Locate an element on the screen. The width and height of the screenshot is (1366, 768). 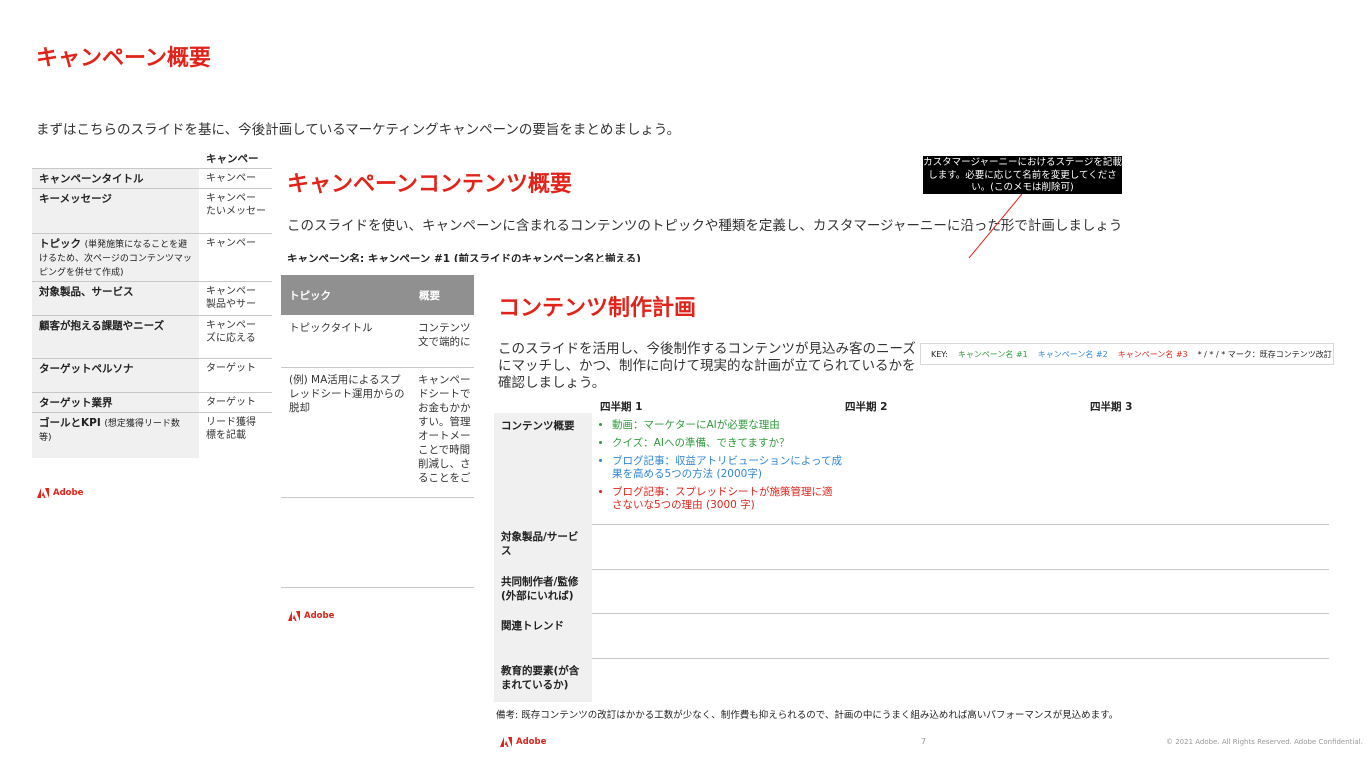
slide2-table-header: トピック 概要 is located at coordinates (381, 295).